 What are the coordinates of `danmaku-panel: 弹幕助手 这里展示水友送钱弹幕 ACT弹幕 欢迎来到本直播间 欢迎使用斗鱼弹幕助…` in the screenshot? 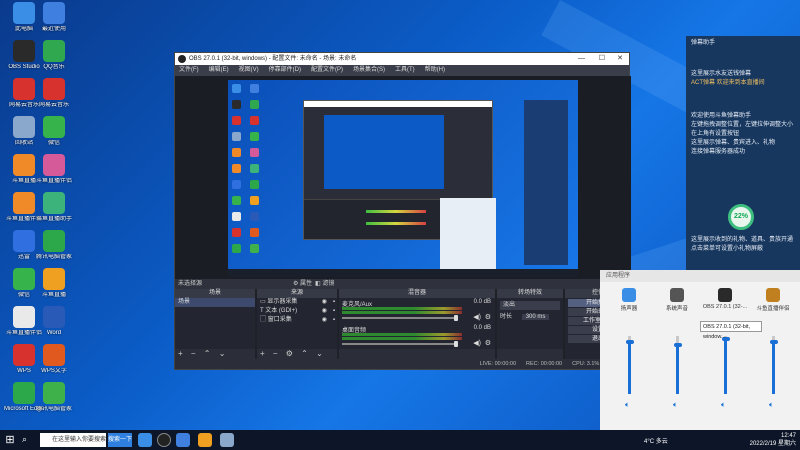 It's located at (743, 154).